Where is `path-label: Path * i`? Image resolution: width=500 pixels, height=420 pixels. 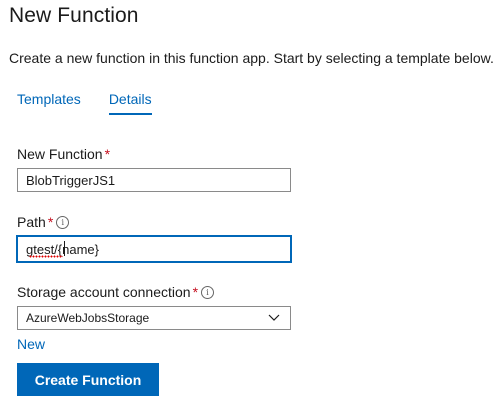 path-label: Path * i is located at coordinates (43, 222).